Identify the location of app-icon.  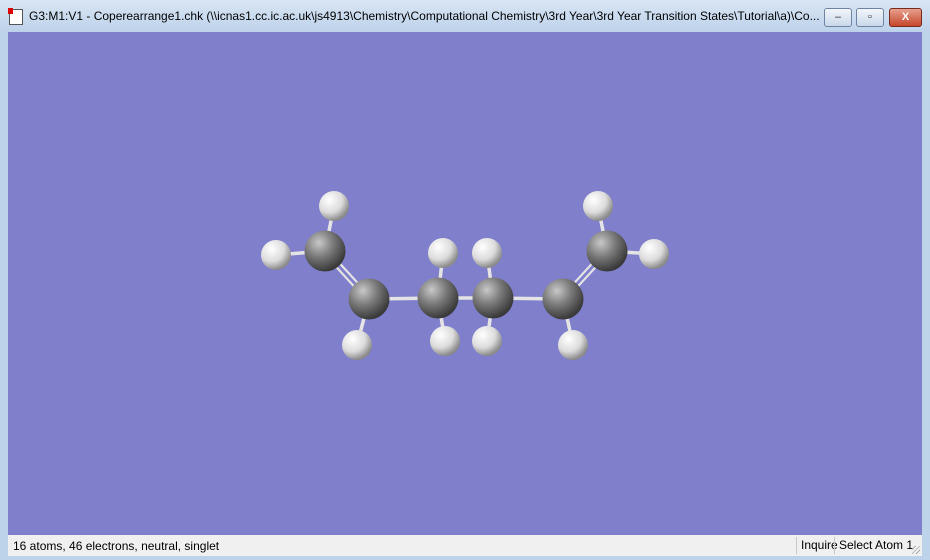
(15, 16).